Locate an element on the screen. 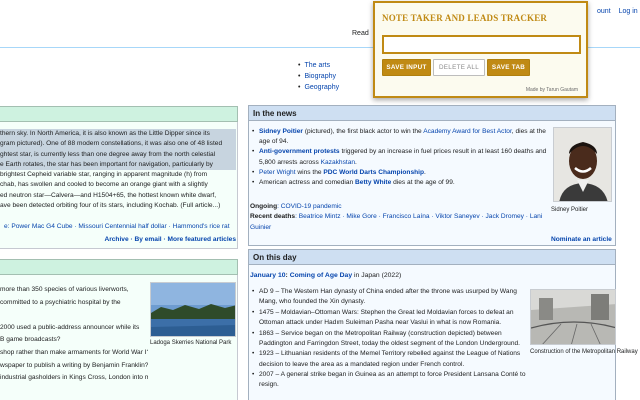 The width and height of the screenshot is (640, 400). tab-read: Read is located at coordinates (360, 33).